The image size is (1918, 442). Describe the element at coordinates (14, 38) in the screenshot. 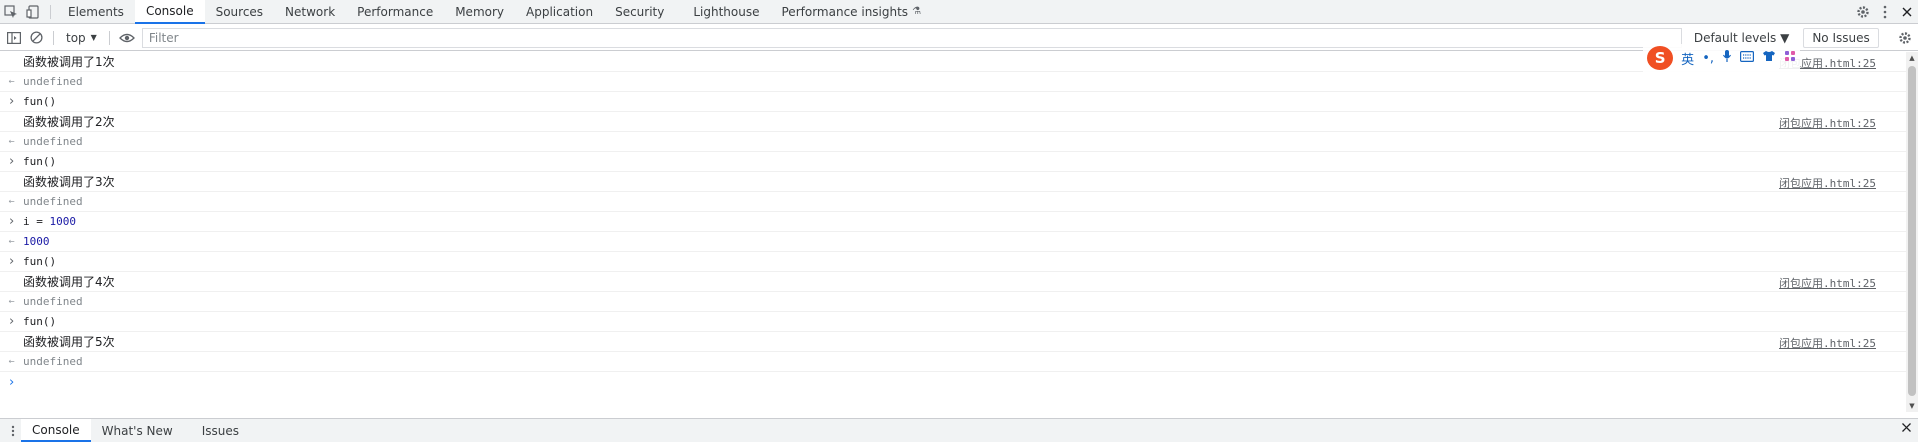

I see `sidebar-toggle-icon` at that location.